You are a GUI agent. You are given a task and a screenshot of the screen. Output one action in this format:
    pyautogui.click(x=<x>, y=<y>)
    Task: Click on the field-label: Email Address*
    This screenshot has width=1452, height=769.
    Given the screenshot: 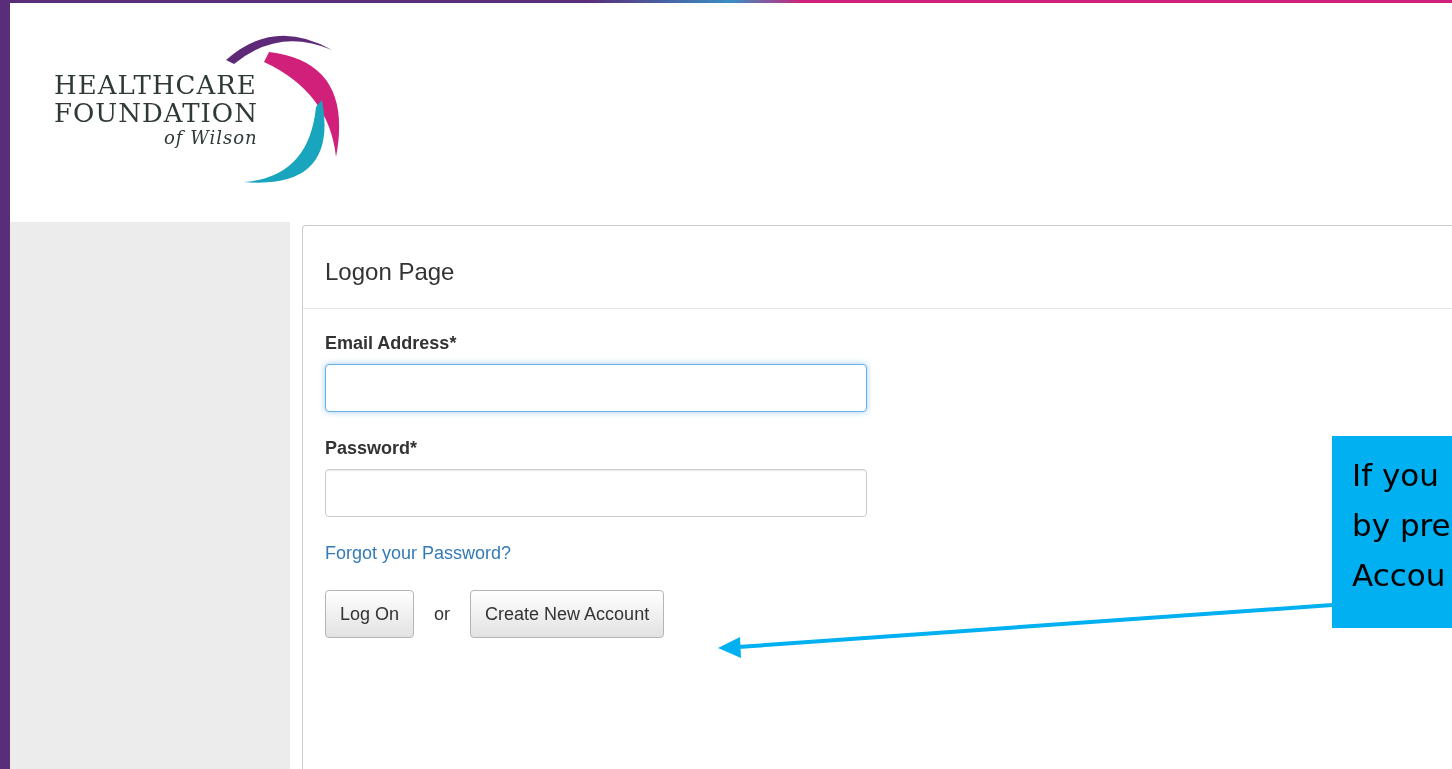 What is the action you would take?
    pyautogui.click(x=391, y=343)
    